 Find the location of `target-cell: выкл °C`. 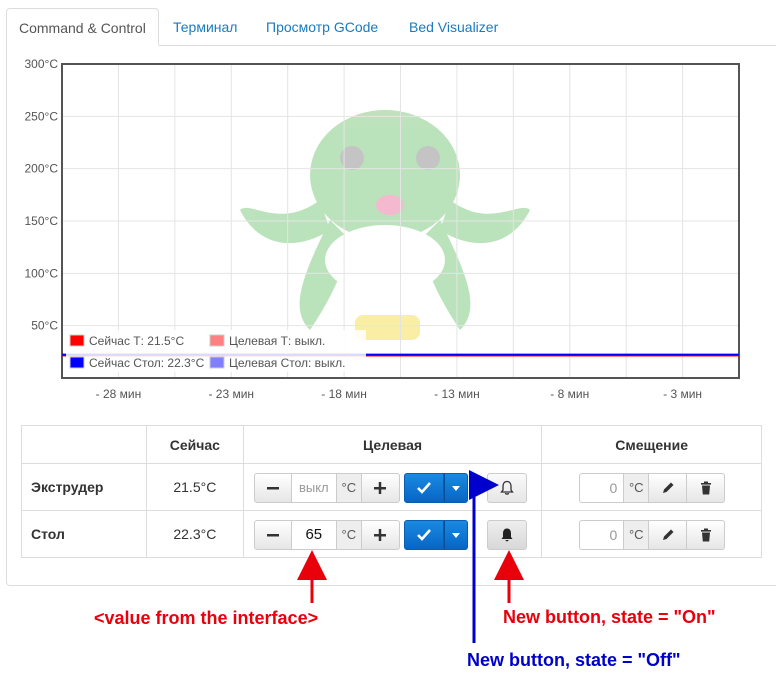

target-cell: выкл °C is located at coordinates (392, 487).